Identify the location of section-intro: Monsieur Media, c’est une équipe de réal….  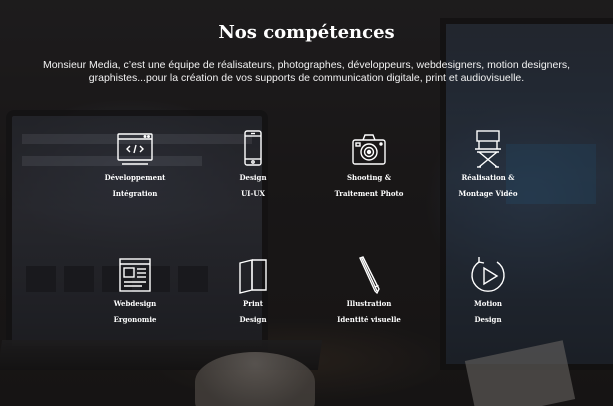
(306, 71).